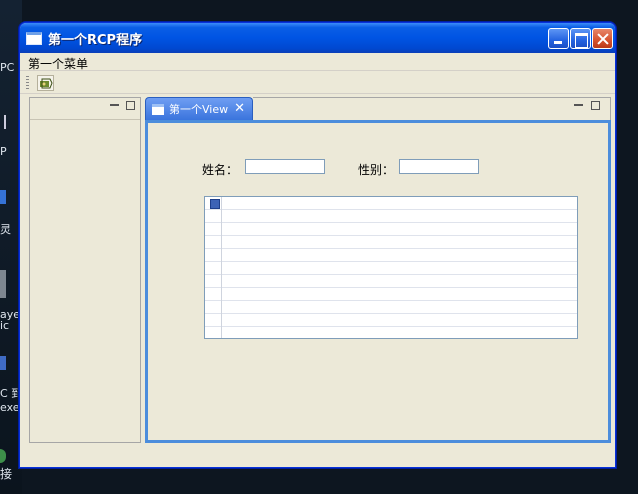 This screenshot has width=638, height=494. I want to click on view-icon, so click(158, 109).